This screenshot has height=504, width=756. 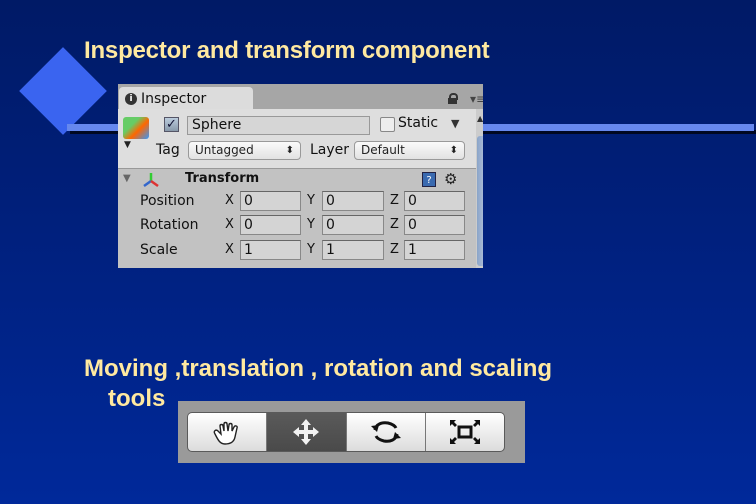 I want to click on gear-icon: ⚙, so click(x=450, y=179).